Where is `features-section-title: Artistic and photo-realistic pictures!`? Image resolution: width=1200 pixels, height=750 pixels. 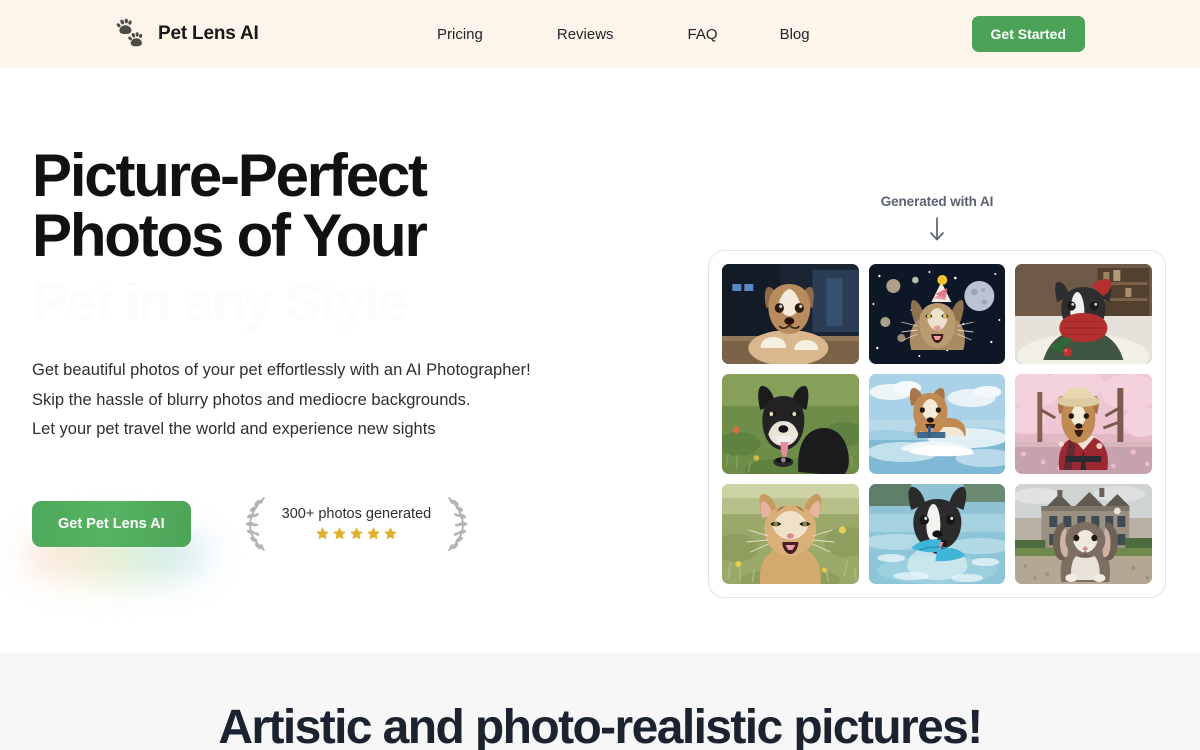 features-section-title: Artistic and photo-realistic pictures! is located at coordinates (600, 725).